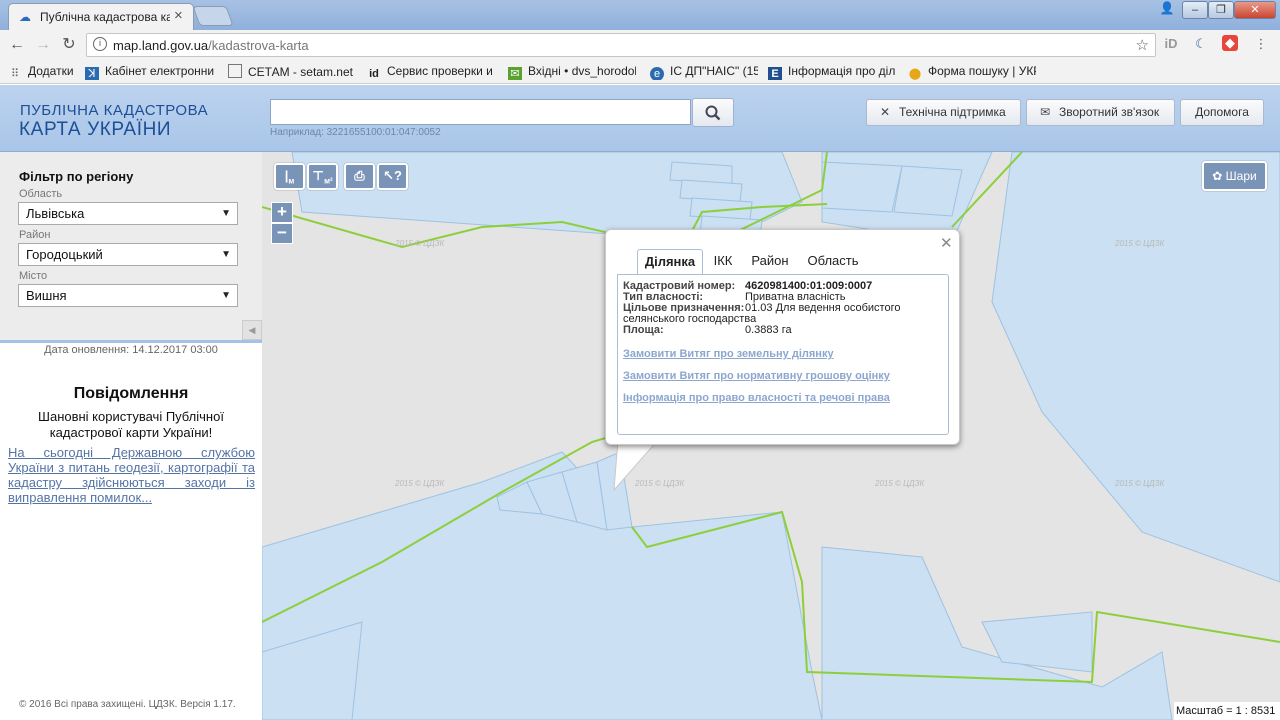 Image resolution: width=1280 pixels, height=720 pixels. Describe the element at coordinates (131, 393) in the screenshot. I see `notice-title: Повідомлення` at that location.